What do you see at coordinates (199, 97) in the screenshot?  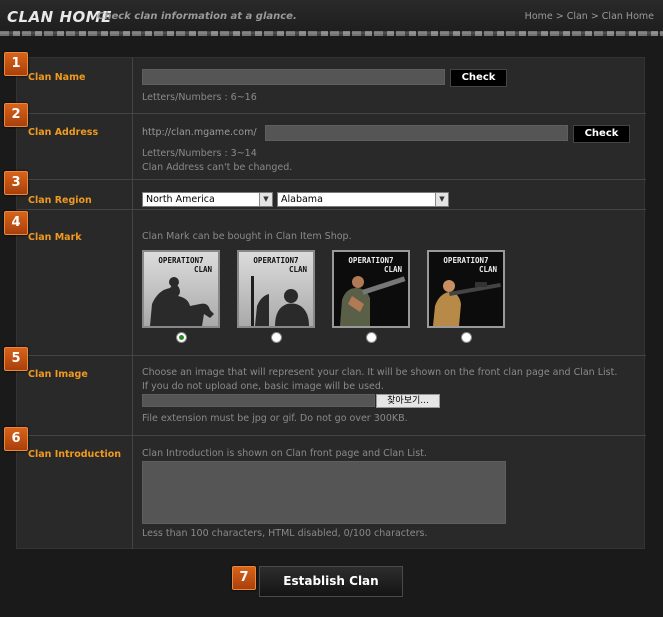 I see `clan-name-hint: Letters/Numbers : 6~16` at bounding box center [199, 97].